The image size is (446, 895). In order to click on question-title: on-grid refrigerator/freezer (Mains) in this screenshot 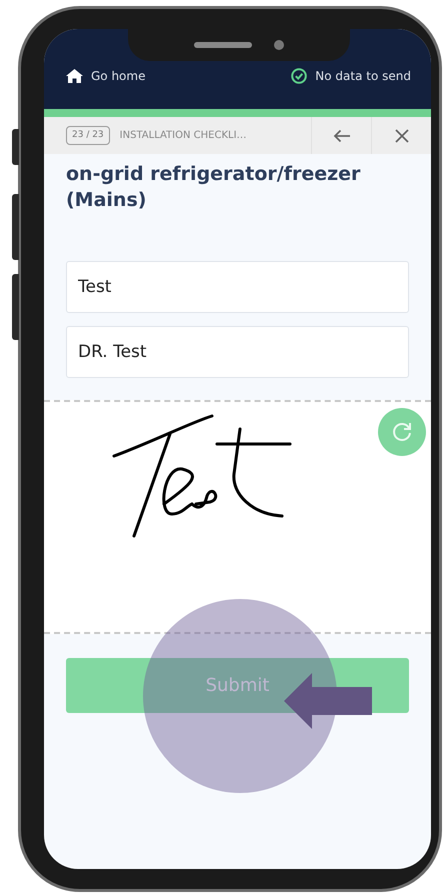, I will do `click(213, 187)`.